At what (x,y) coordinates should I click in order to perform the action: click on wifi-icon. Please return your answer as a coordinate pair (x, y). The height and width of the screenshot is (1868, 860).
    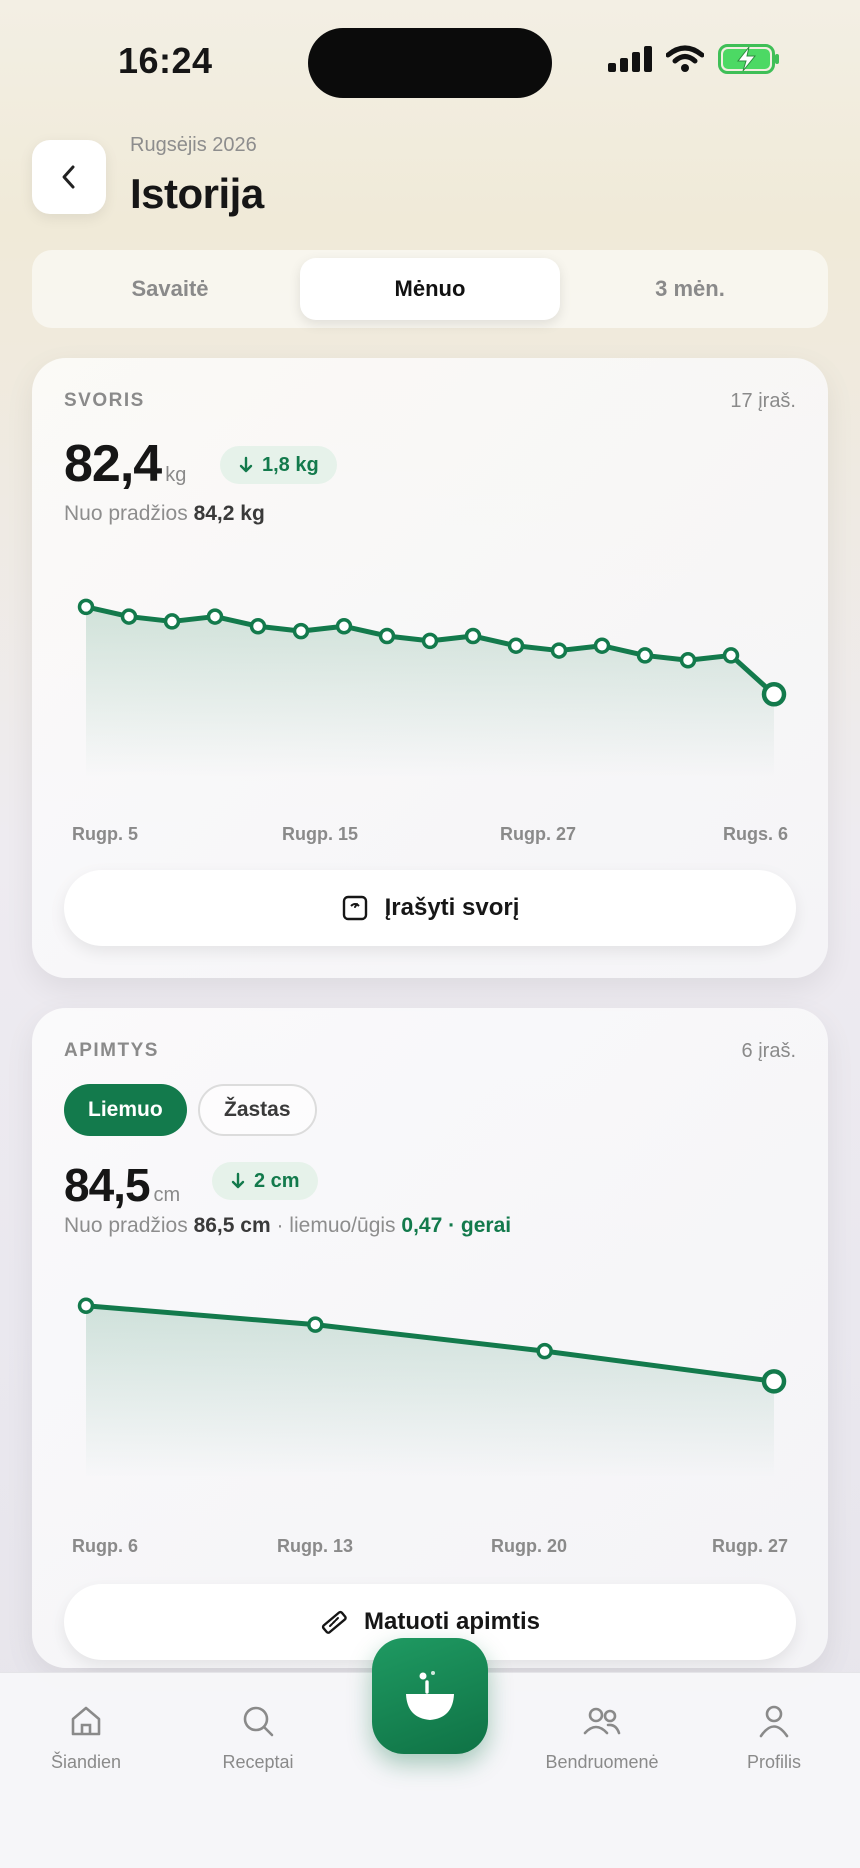
    Looking at the image, I should click on (685, 58).